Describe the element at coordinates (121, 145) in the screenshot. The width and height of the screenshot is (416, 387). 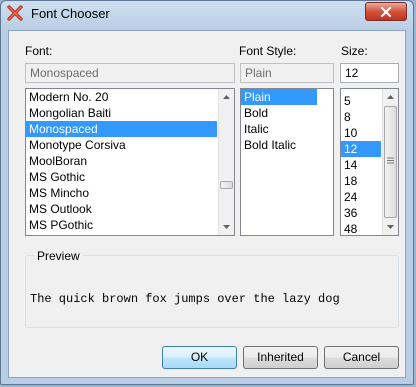
I see `font-list-item: Monotype Corsiva` at that location.